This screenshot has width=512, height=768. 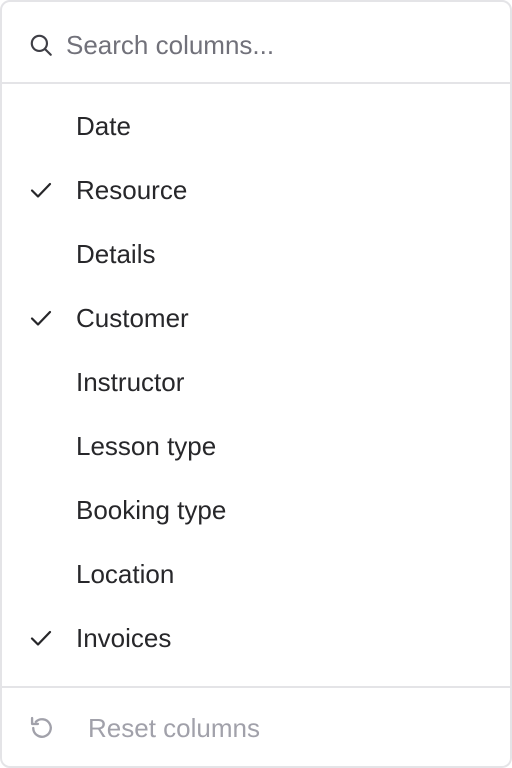 I want to click on column-item-label: Location, so click(x=125, y=574).